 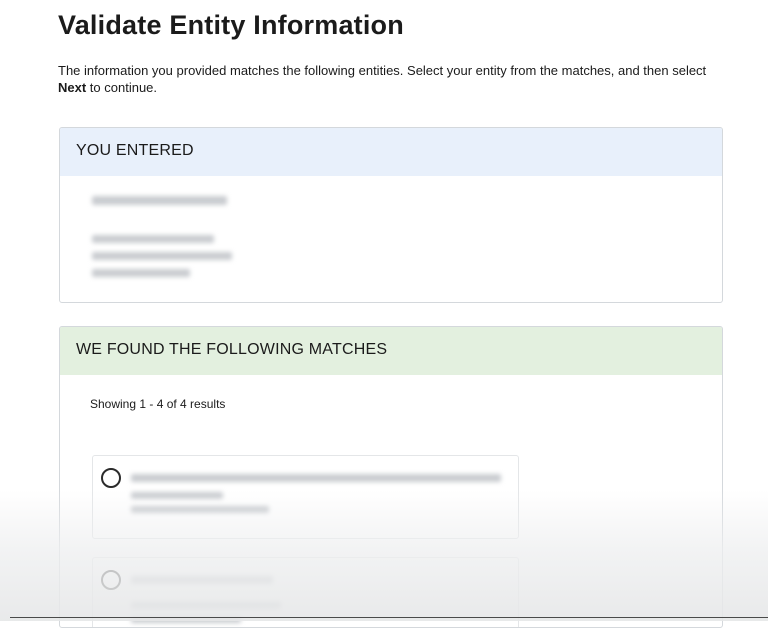 I want to click on matches-header: WE FOUND THE FOLLOWING MATCHES, so click(x=391, y=351).